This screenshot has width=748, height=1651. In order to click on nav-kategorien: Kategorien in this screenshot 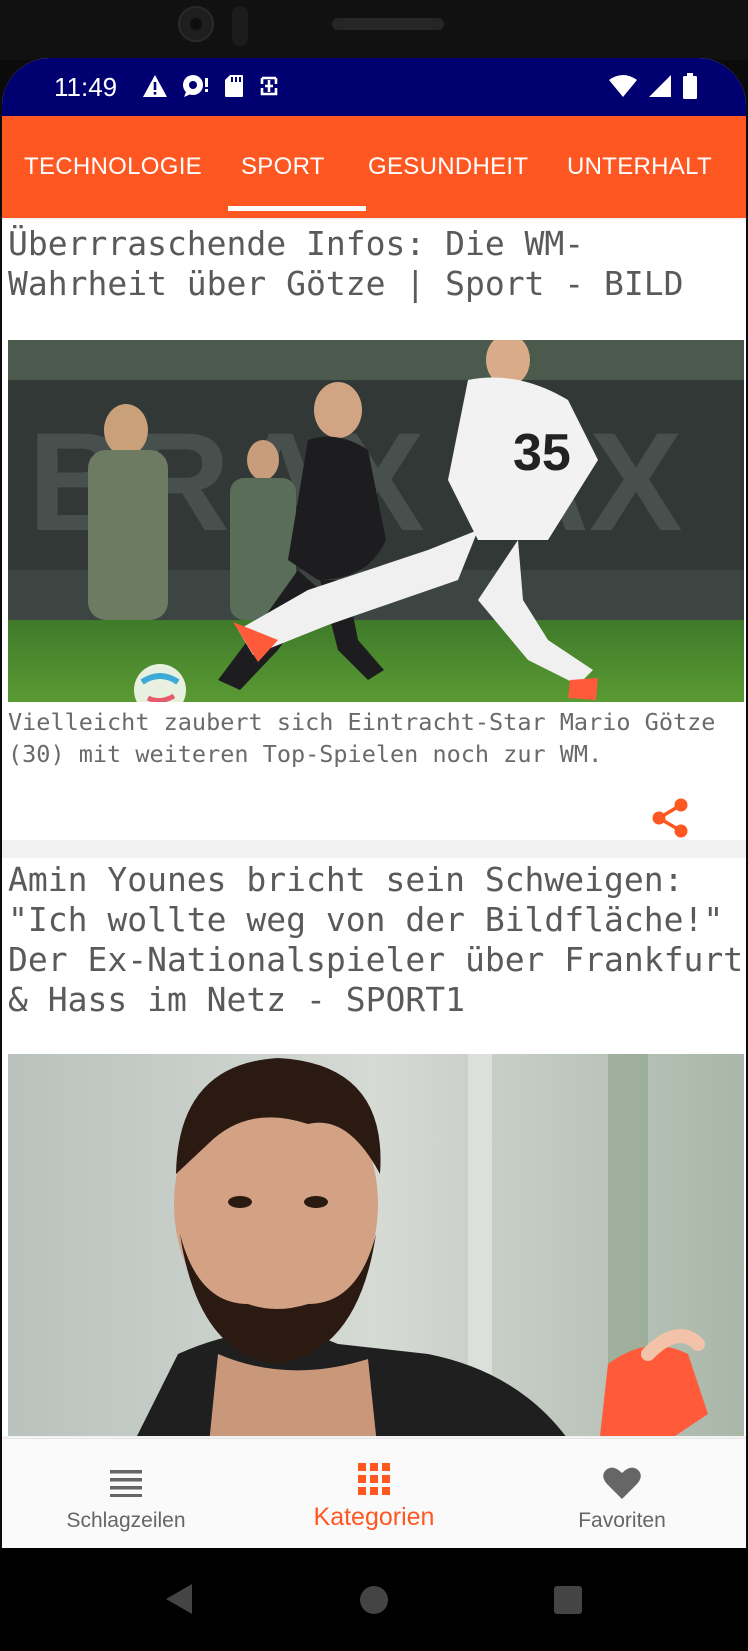, I will do `click(374, 1493)`.